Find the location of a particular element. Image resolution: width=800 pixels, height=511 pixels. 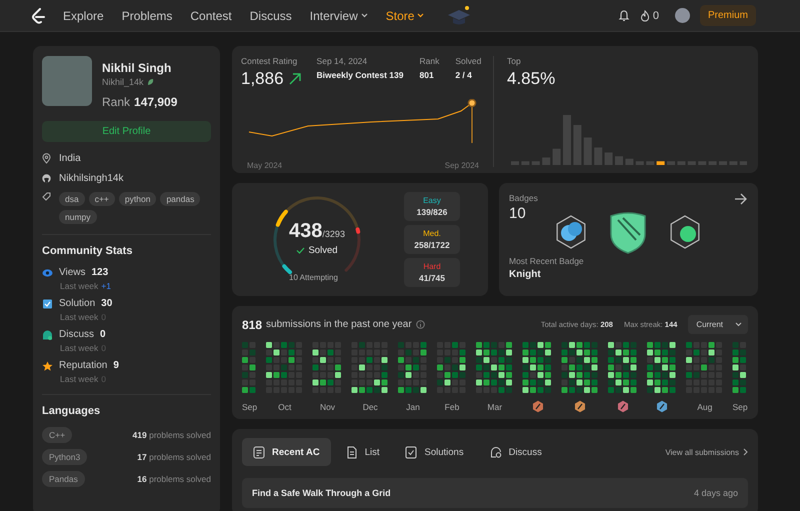

skill-tag: pandas is located at coordinates (180, 199).